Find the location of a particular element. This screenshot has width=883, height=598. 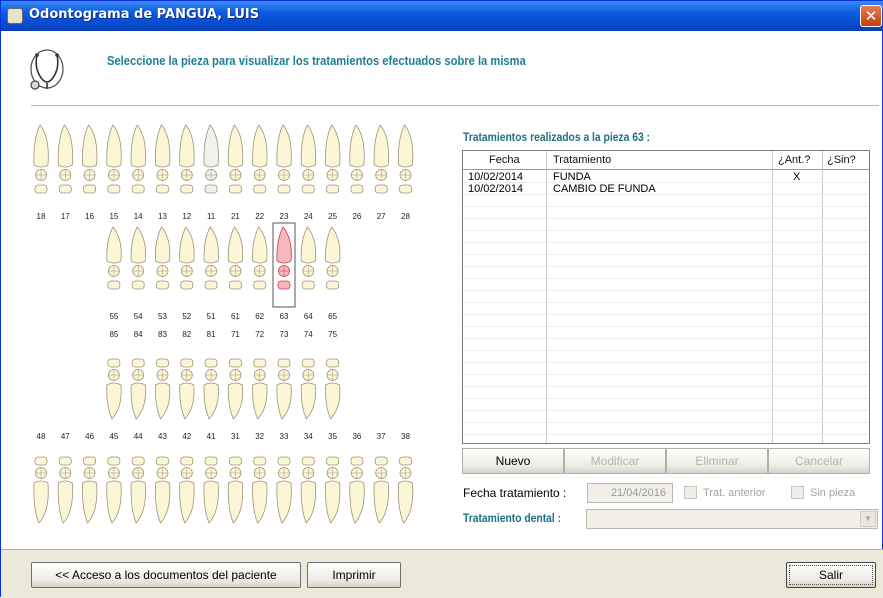

title-bar: Odontograma de PANGUA, LUIS ✕ is located at coordinates (442, 16).